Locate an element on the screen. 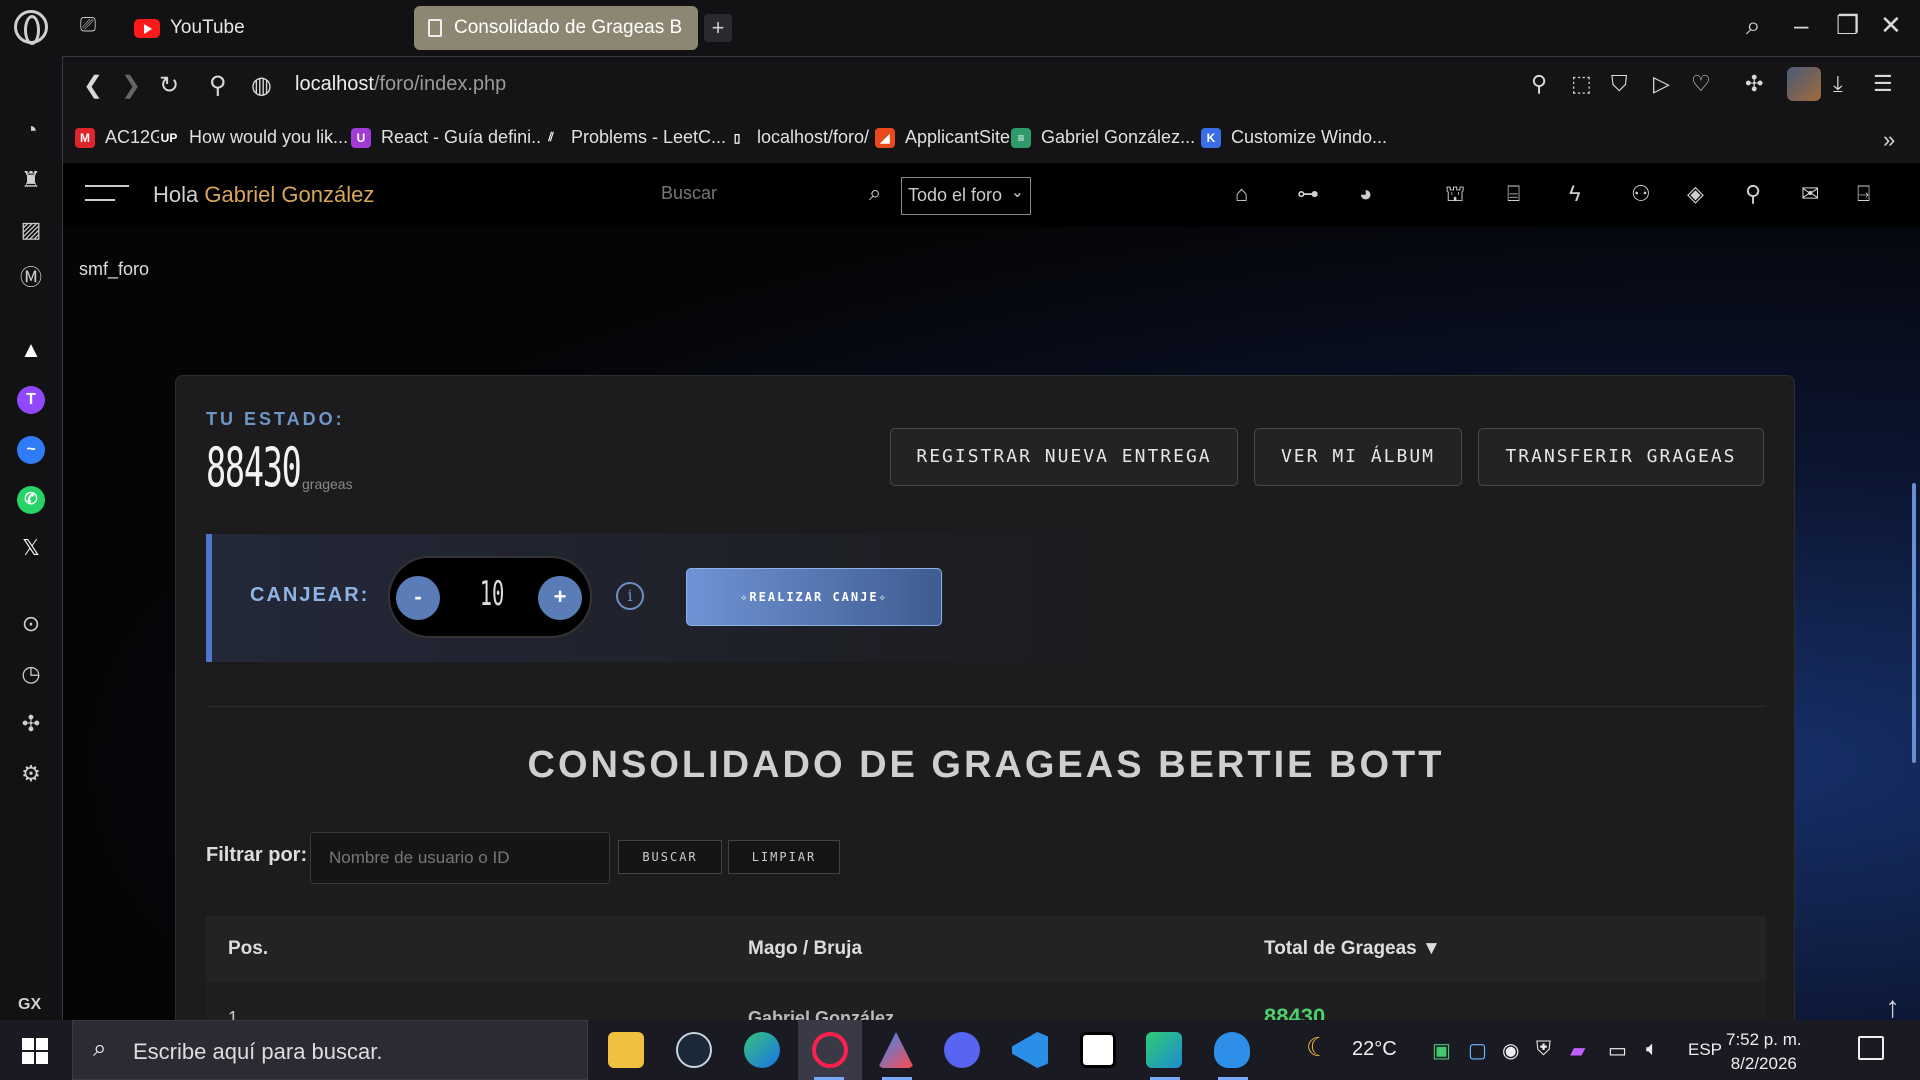  clear-button: LIMPIAR is located at coordinates (784, 857).